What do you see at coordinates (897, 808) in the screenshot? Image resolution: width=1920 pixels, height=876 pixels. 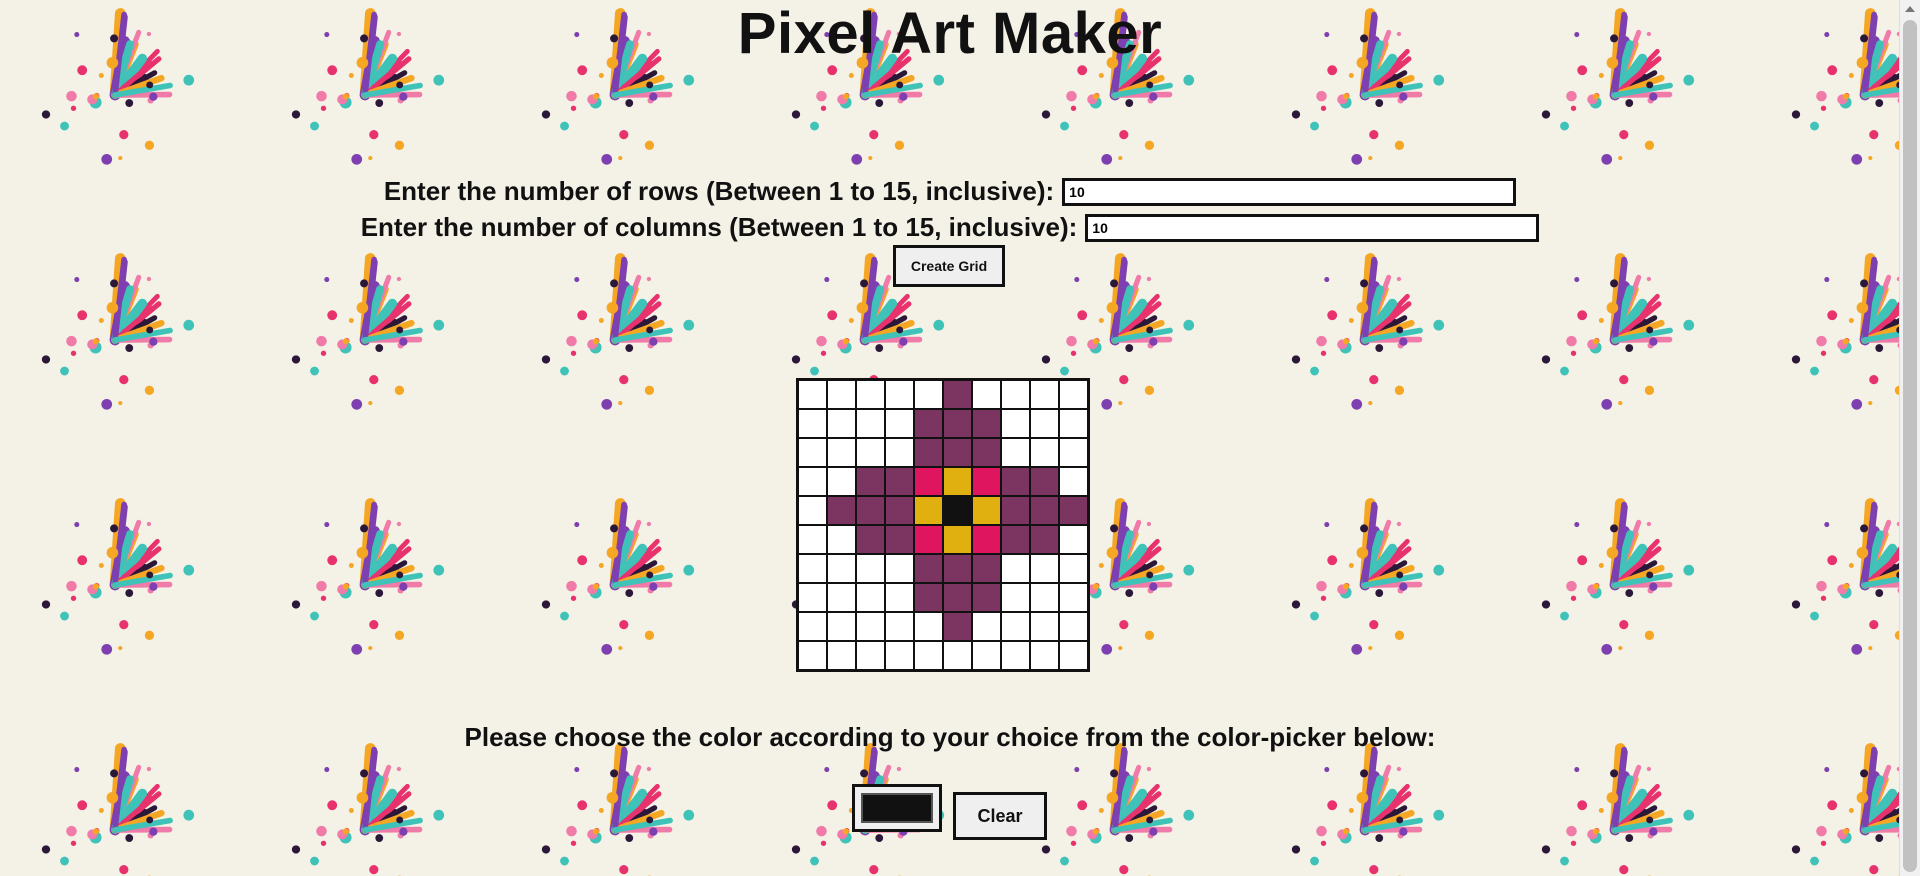 I see `color-picker` at bounding box center [897, 808].